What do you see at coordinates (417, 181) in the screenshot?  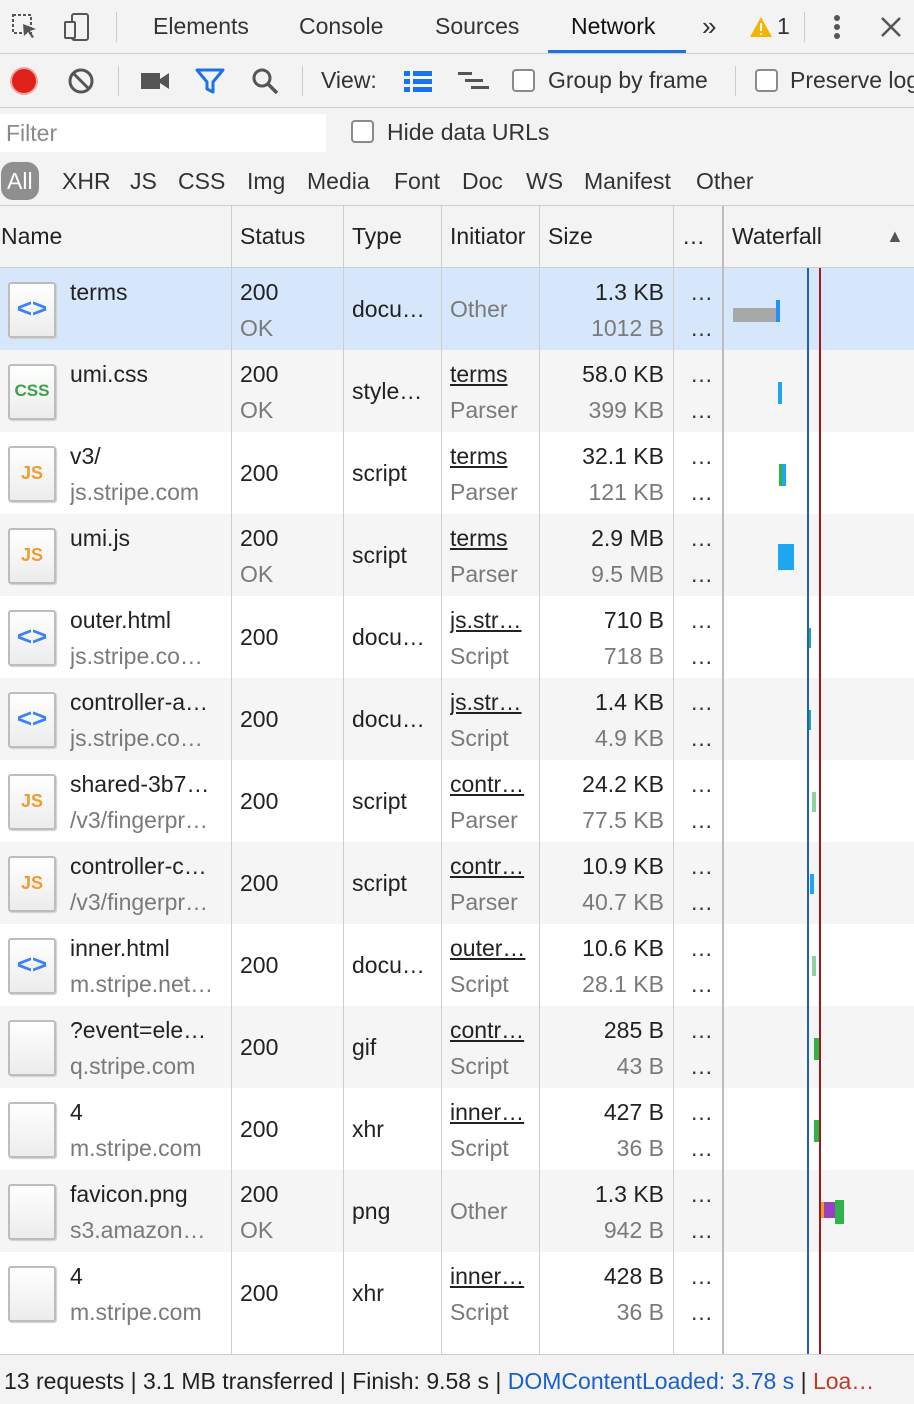 I see `type-filter-font: Font` at bounding box center [417, 181].